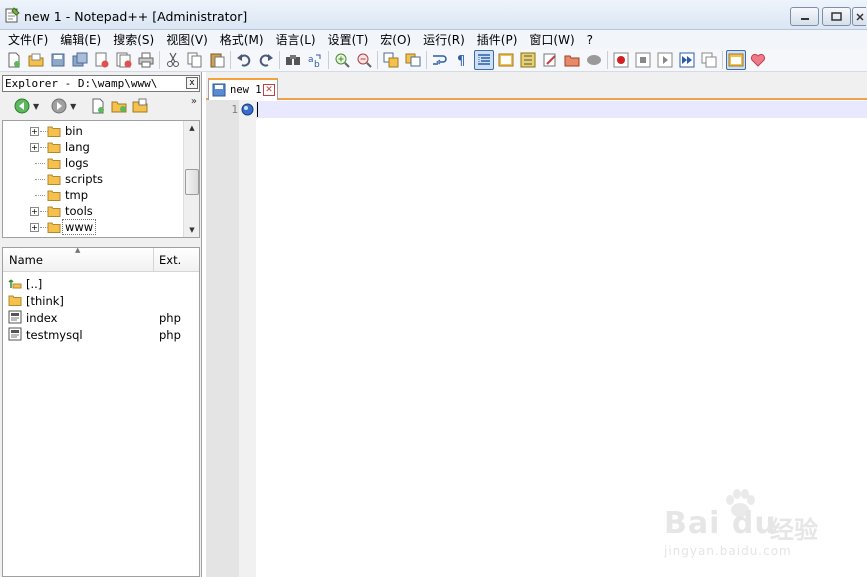 This screenshot has height=577, width=867. What do you see at coordinates (364, 60) in the screenshot?
I see `zoom-out-button` at bounding box center [364, 60].